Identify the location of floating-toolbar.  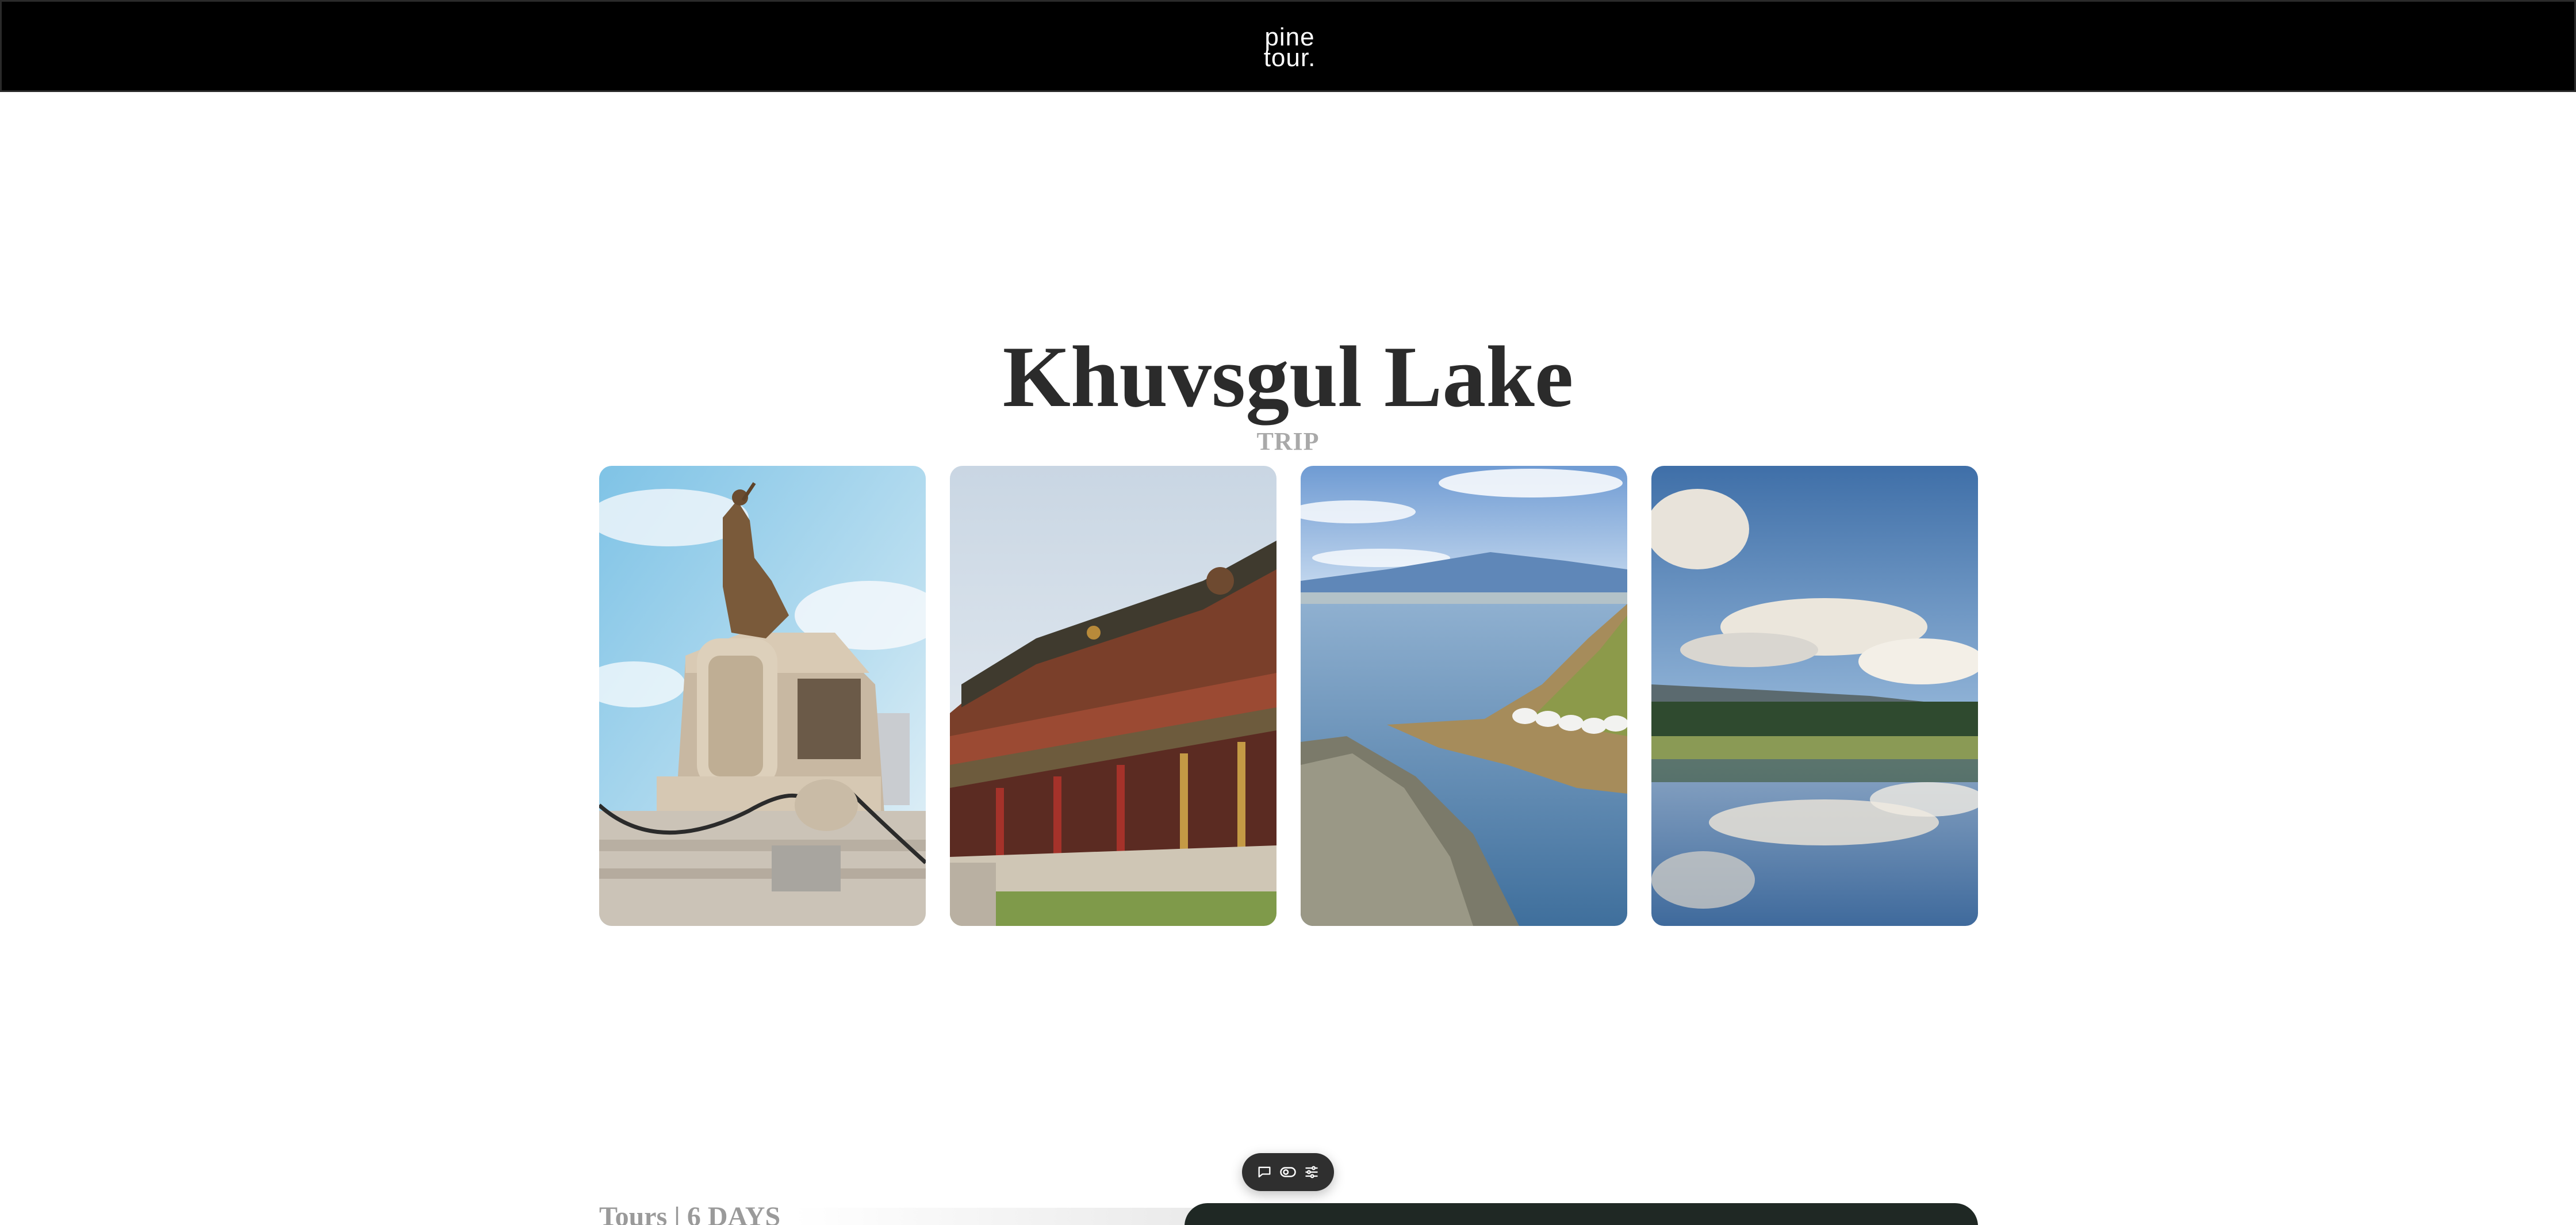
(1288, 1172).